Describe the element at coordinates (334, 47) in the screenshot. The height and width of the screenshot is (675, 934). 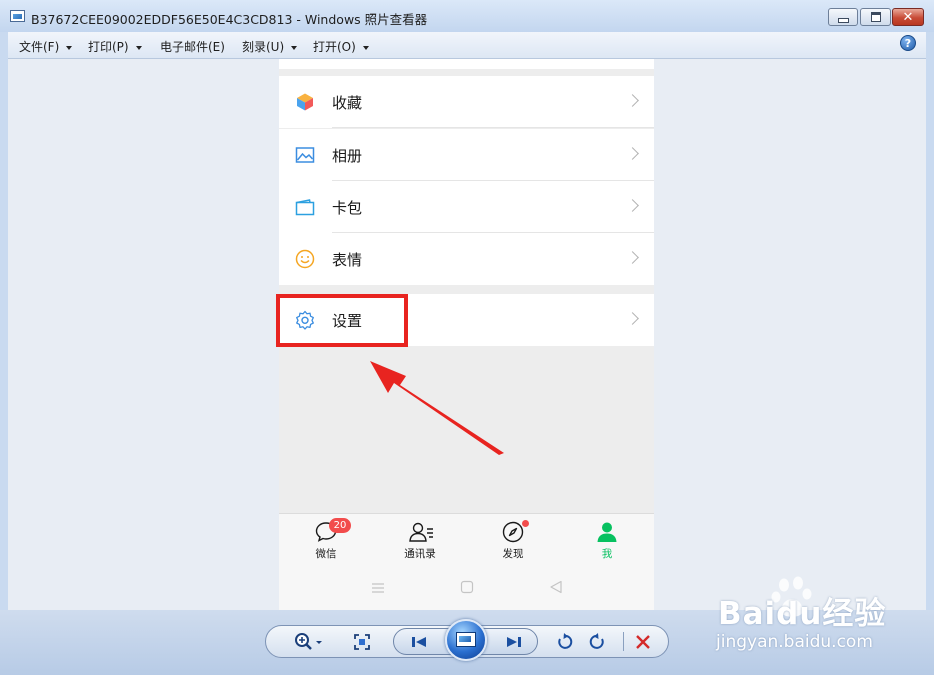
I see `menu-open-label: 打开(O)` at that location.